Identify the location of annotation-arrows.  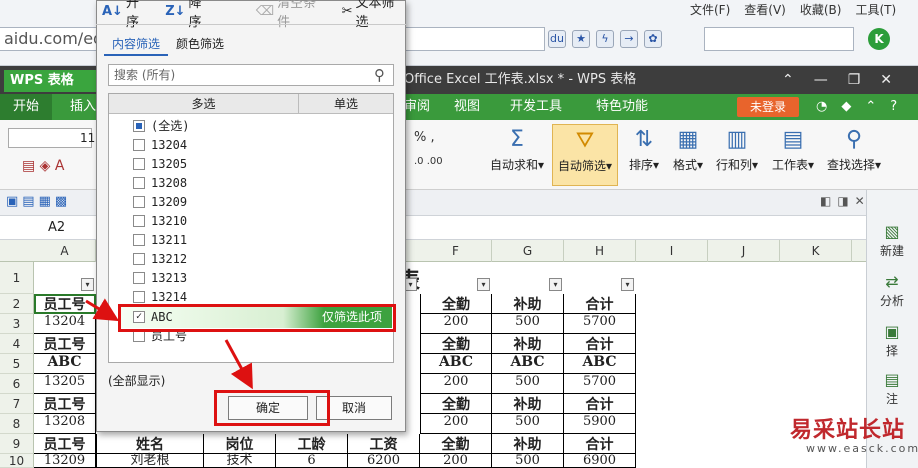
(169, 344).